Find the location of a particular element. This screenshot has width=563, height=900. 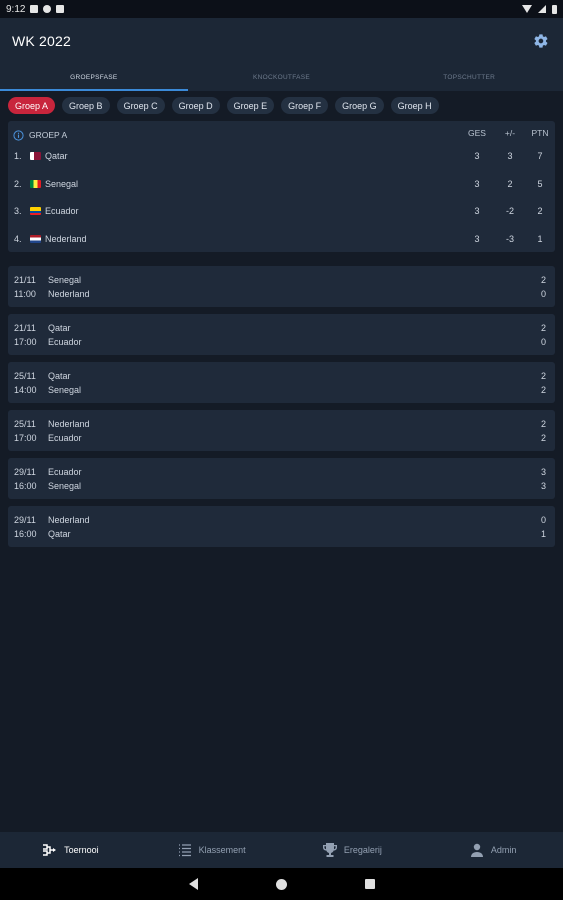

signal-icon is located at coordinates (542, 9).